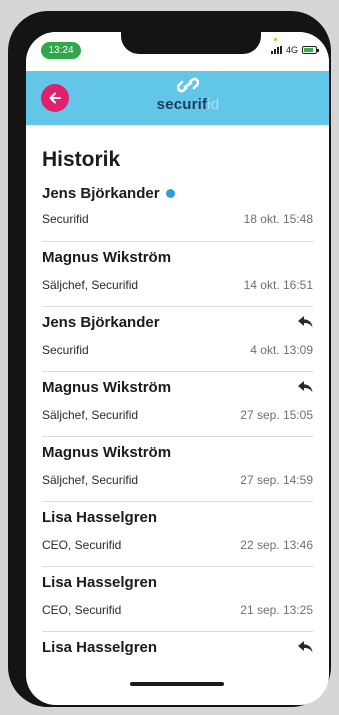  I want to click on logo-text: securifid, so click(188, 104).